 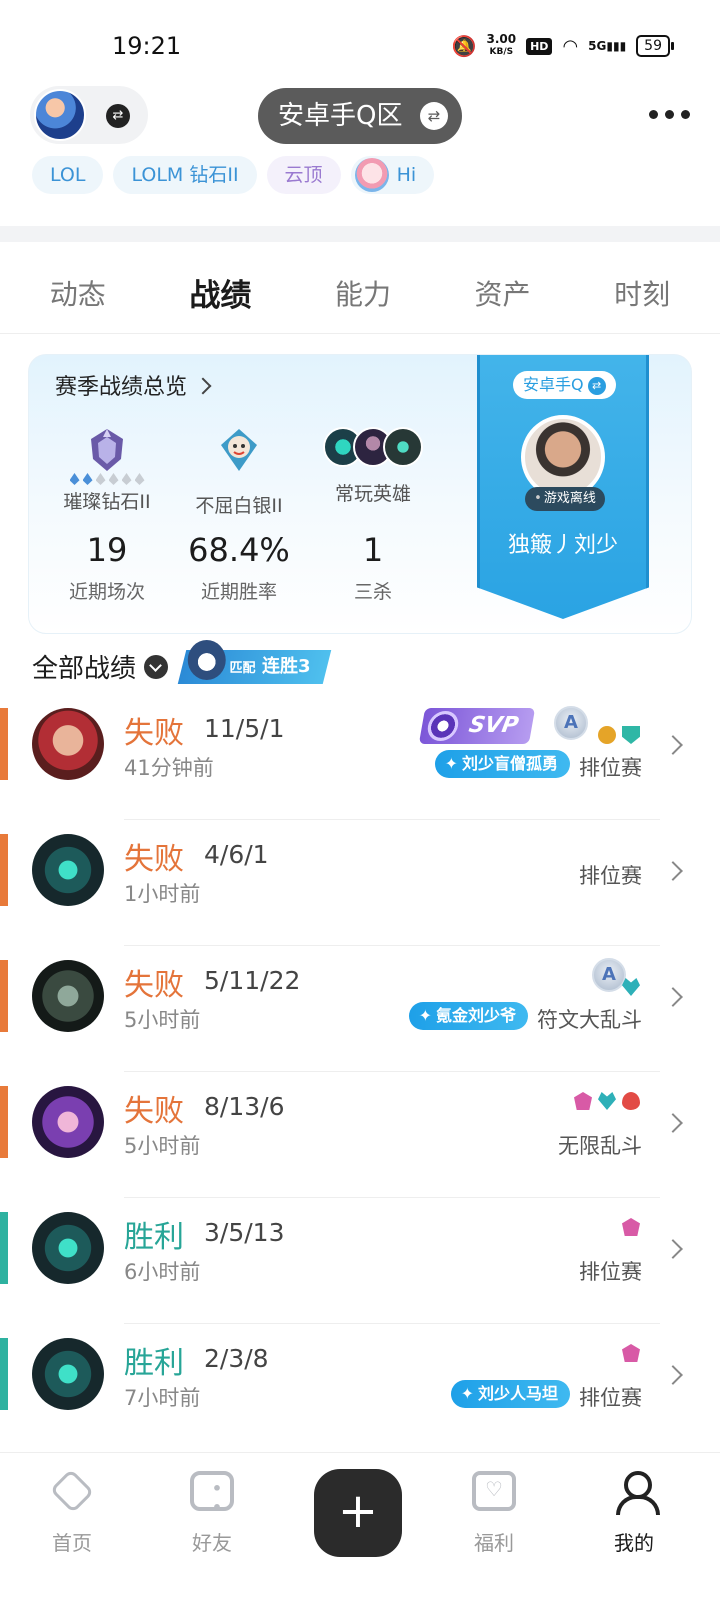 I want to click on match-row: 失败 4/6/1 1小时前 排位赛, so click(x=360, y=883).